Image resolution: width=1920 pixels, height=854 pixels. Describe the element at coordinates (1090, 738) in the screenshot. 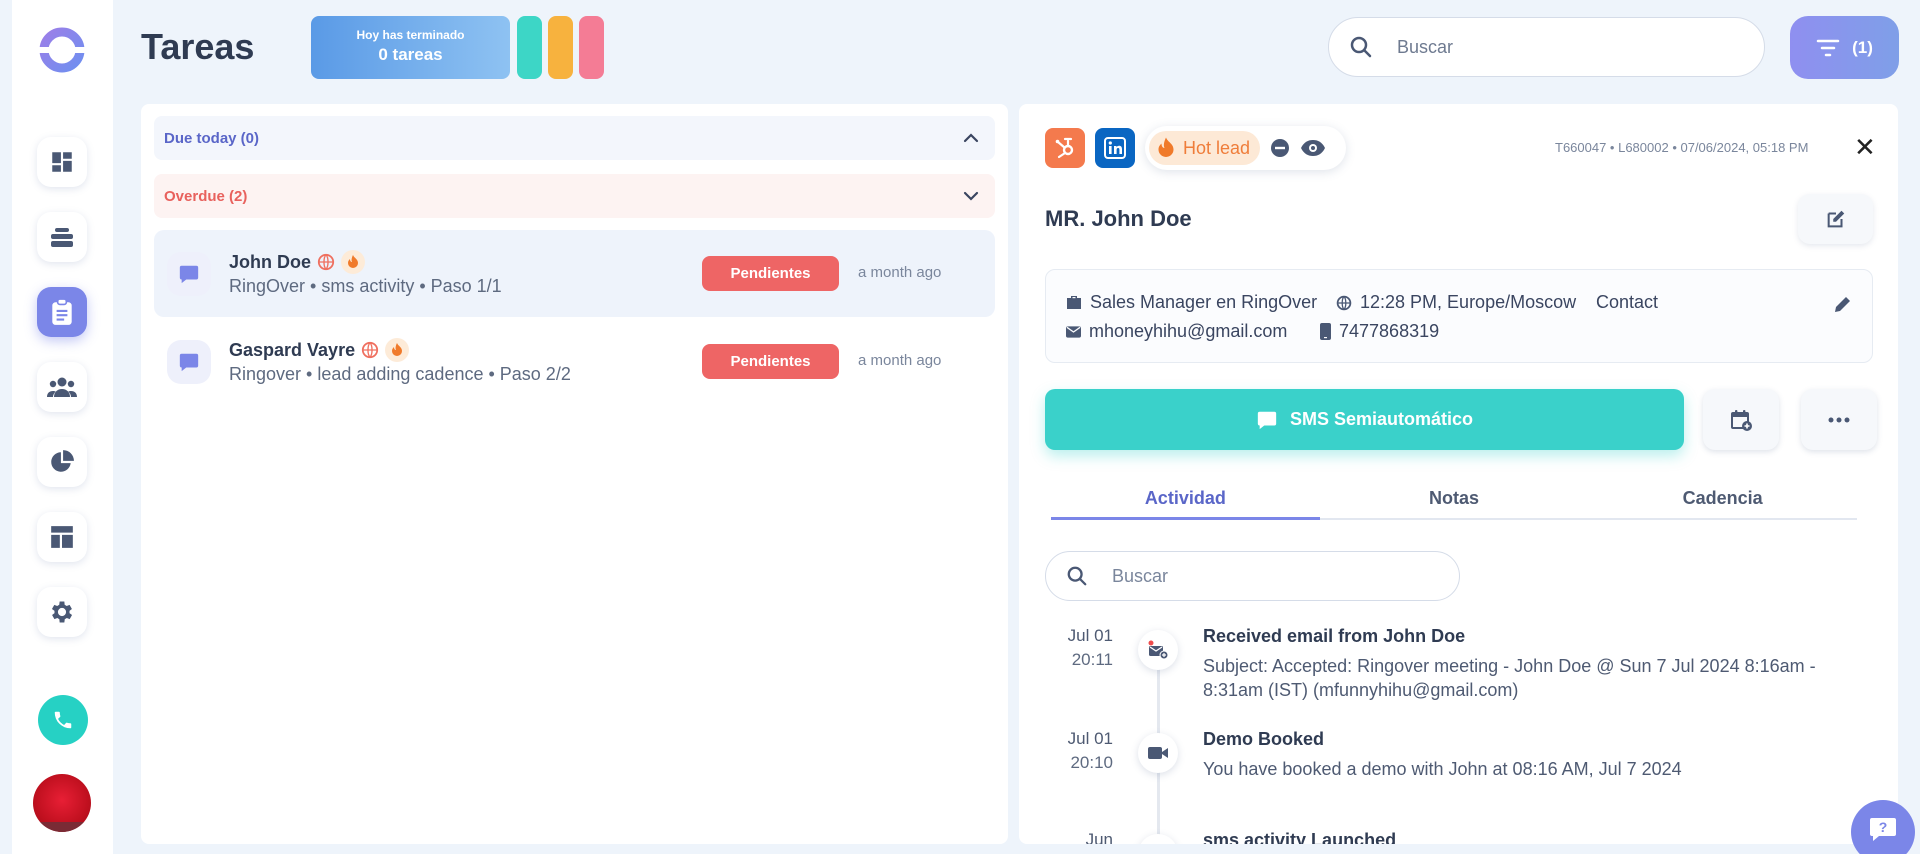

I see `activity-day: Jul 01` at that location.